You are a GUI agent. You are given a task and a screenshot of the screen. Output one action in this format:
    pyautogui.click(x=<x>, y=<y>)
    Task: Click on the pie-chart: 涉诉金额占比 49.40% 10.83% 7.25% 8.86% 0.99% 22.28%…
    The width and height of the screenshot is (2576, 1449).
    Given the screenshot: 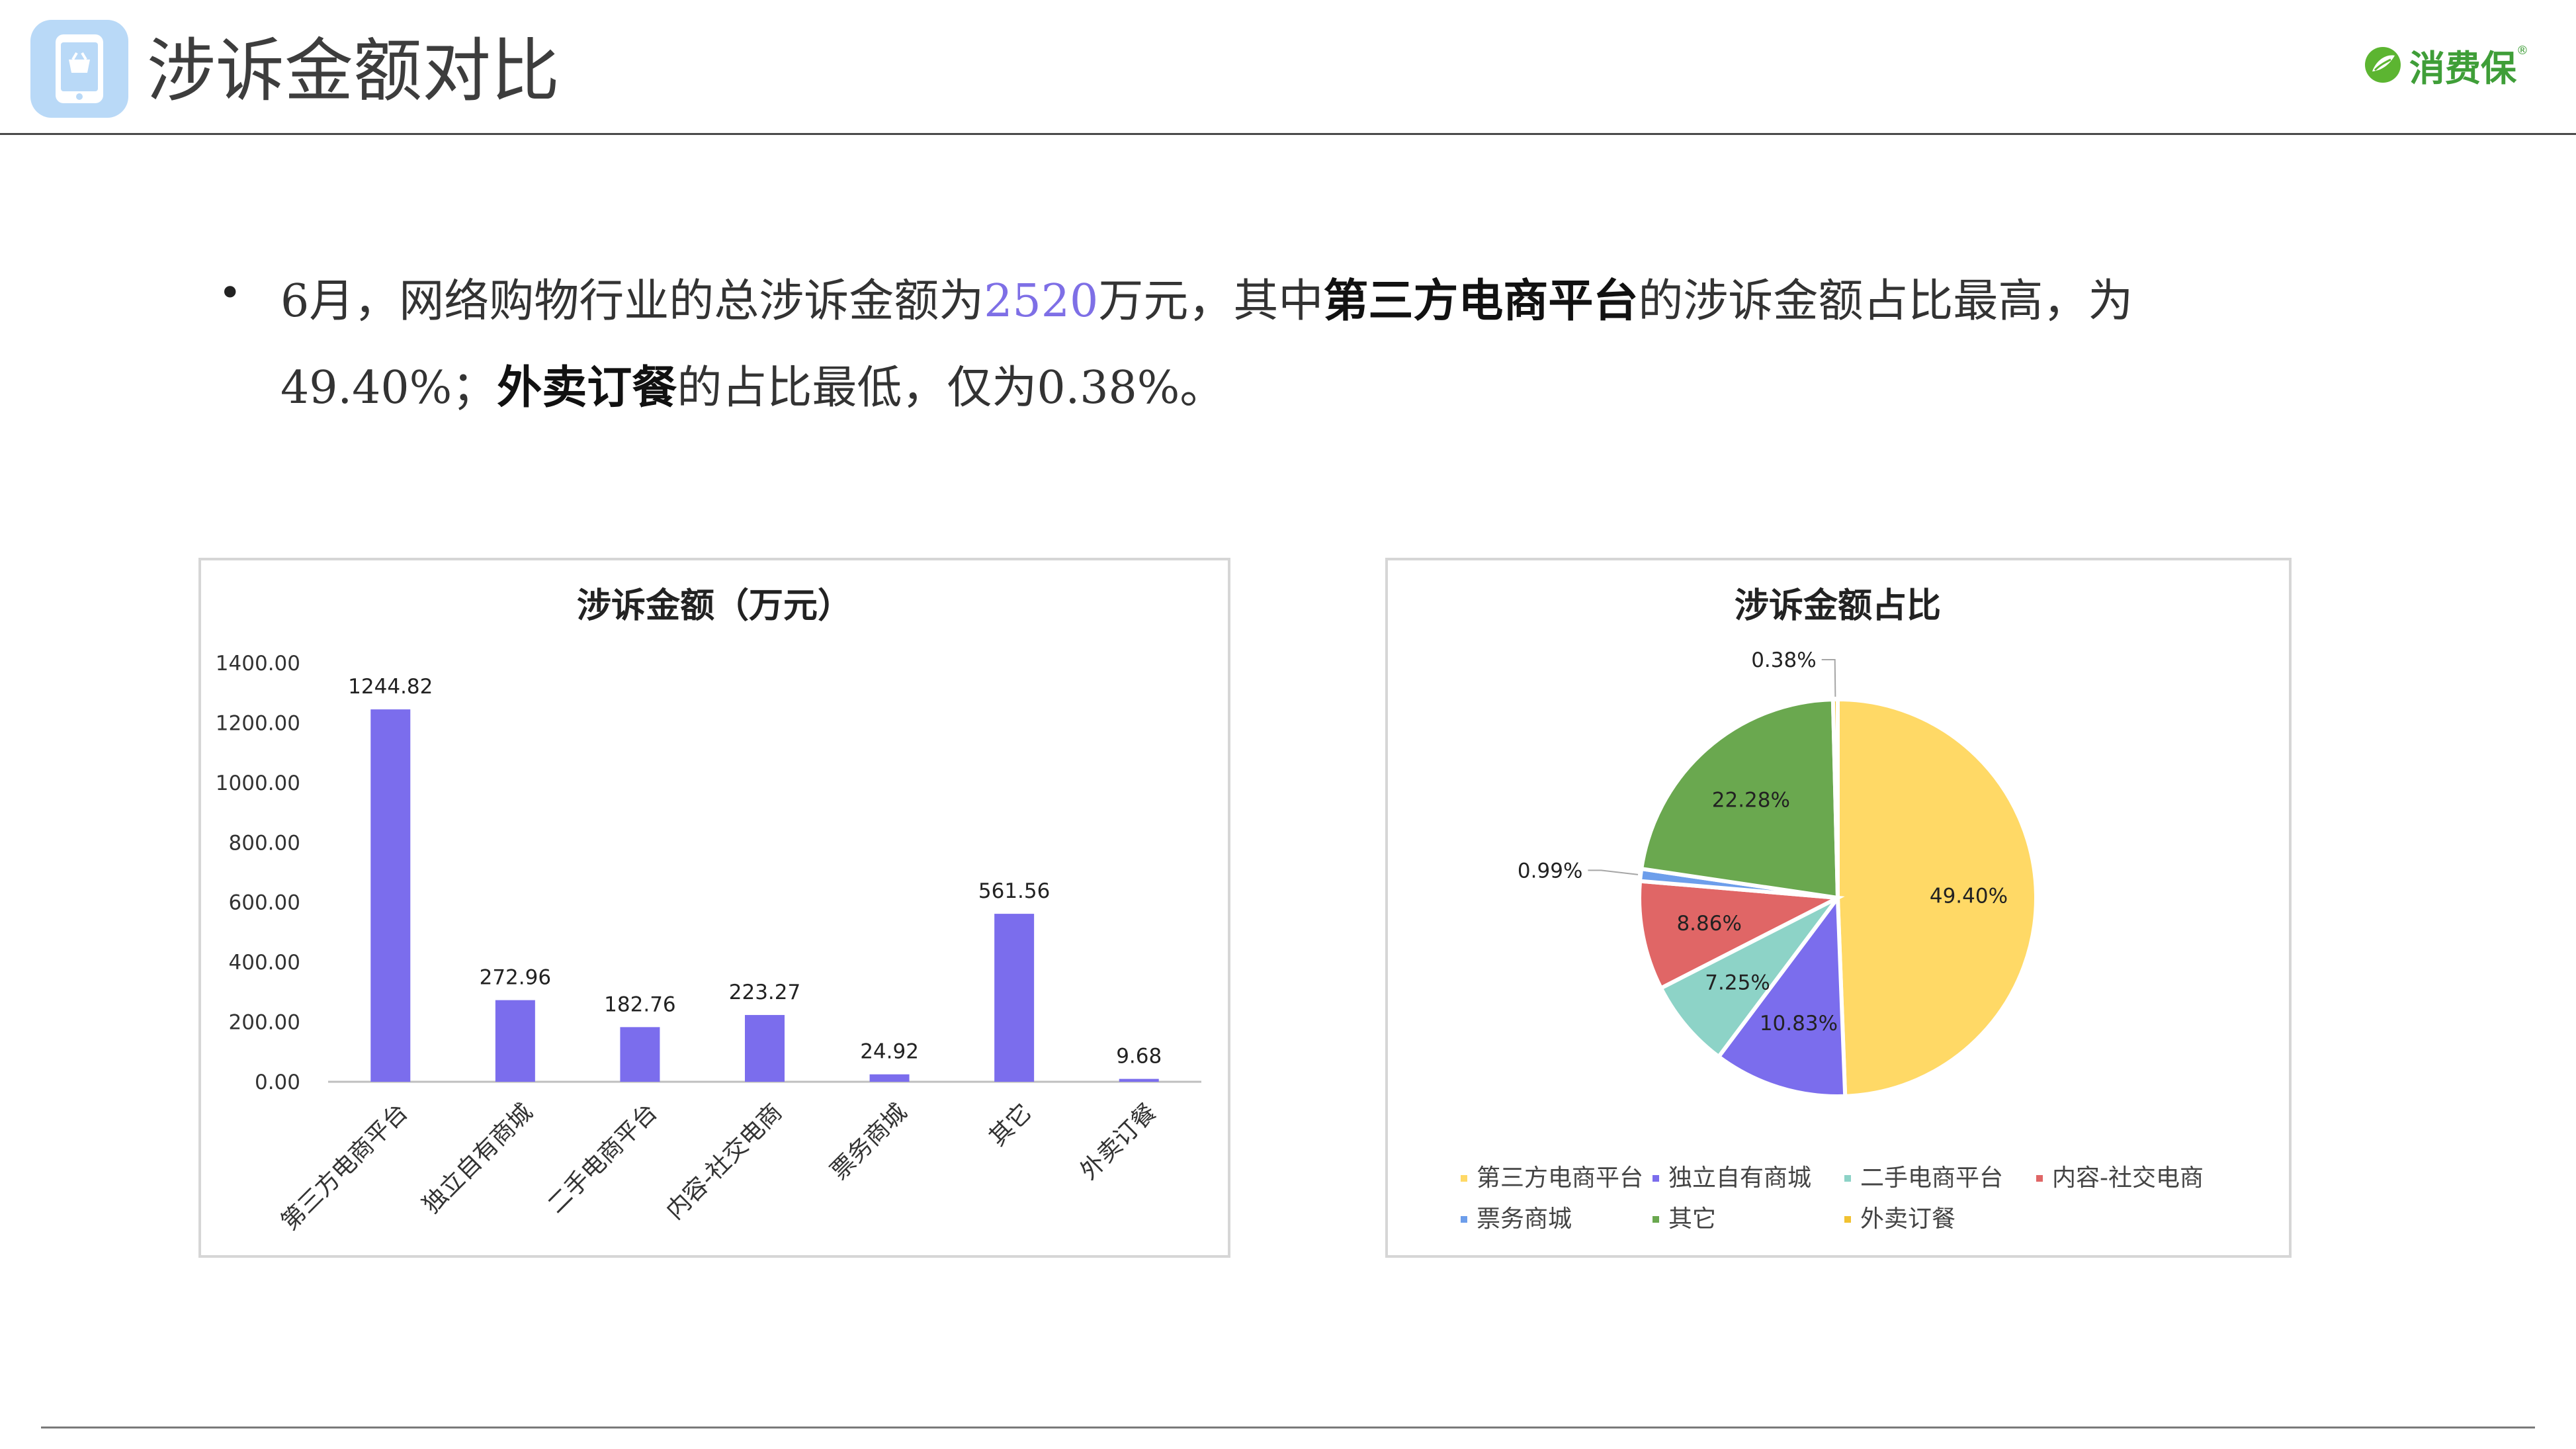 What is the action you would take?
    pyautogui.click(x=1832, y=909)
    